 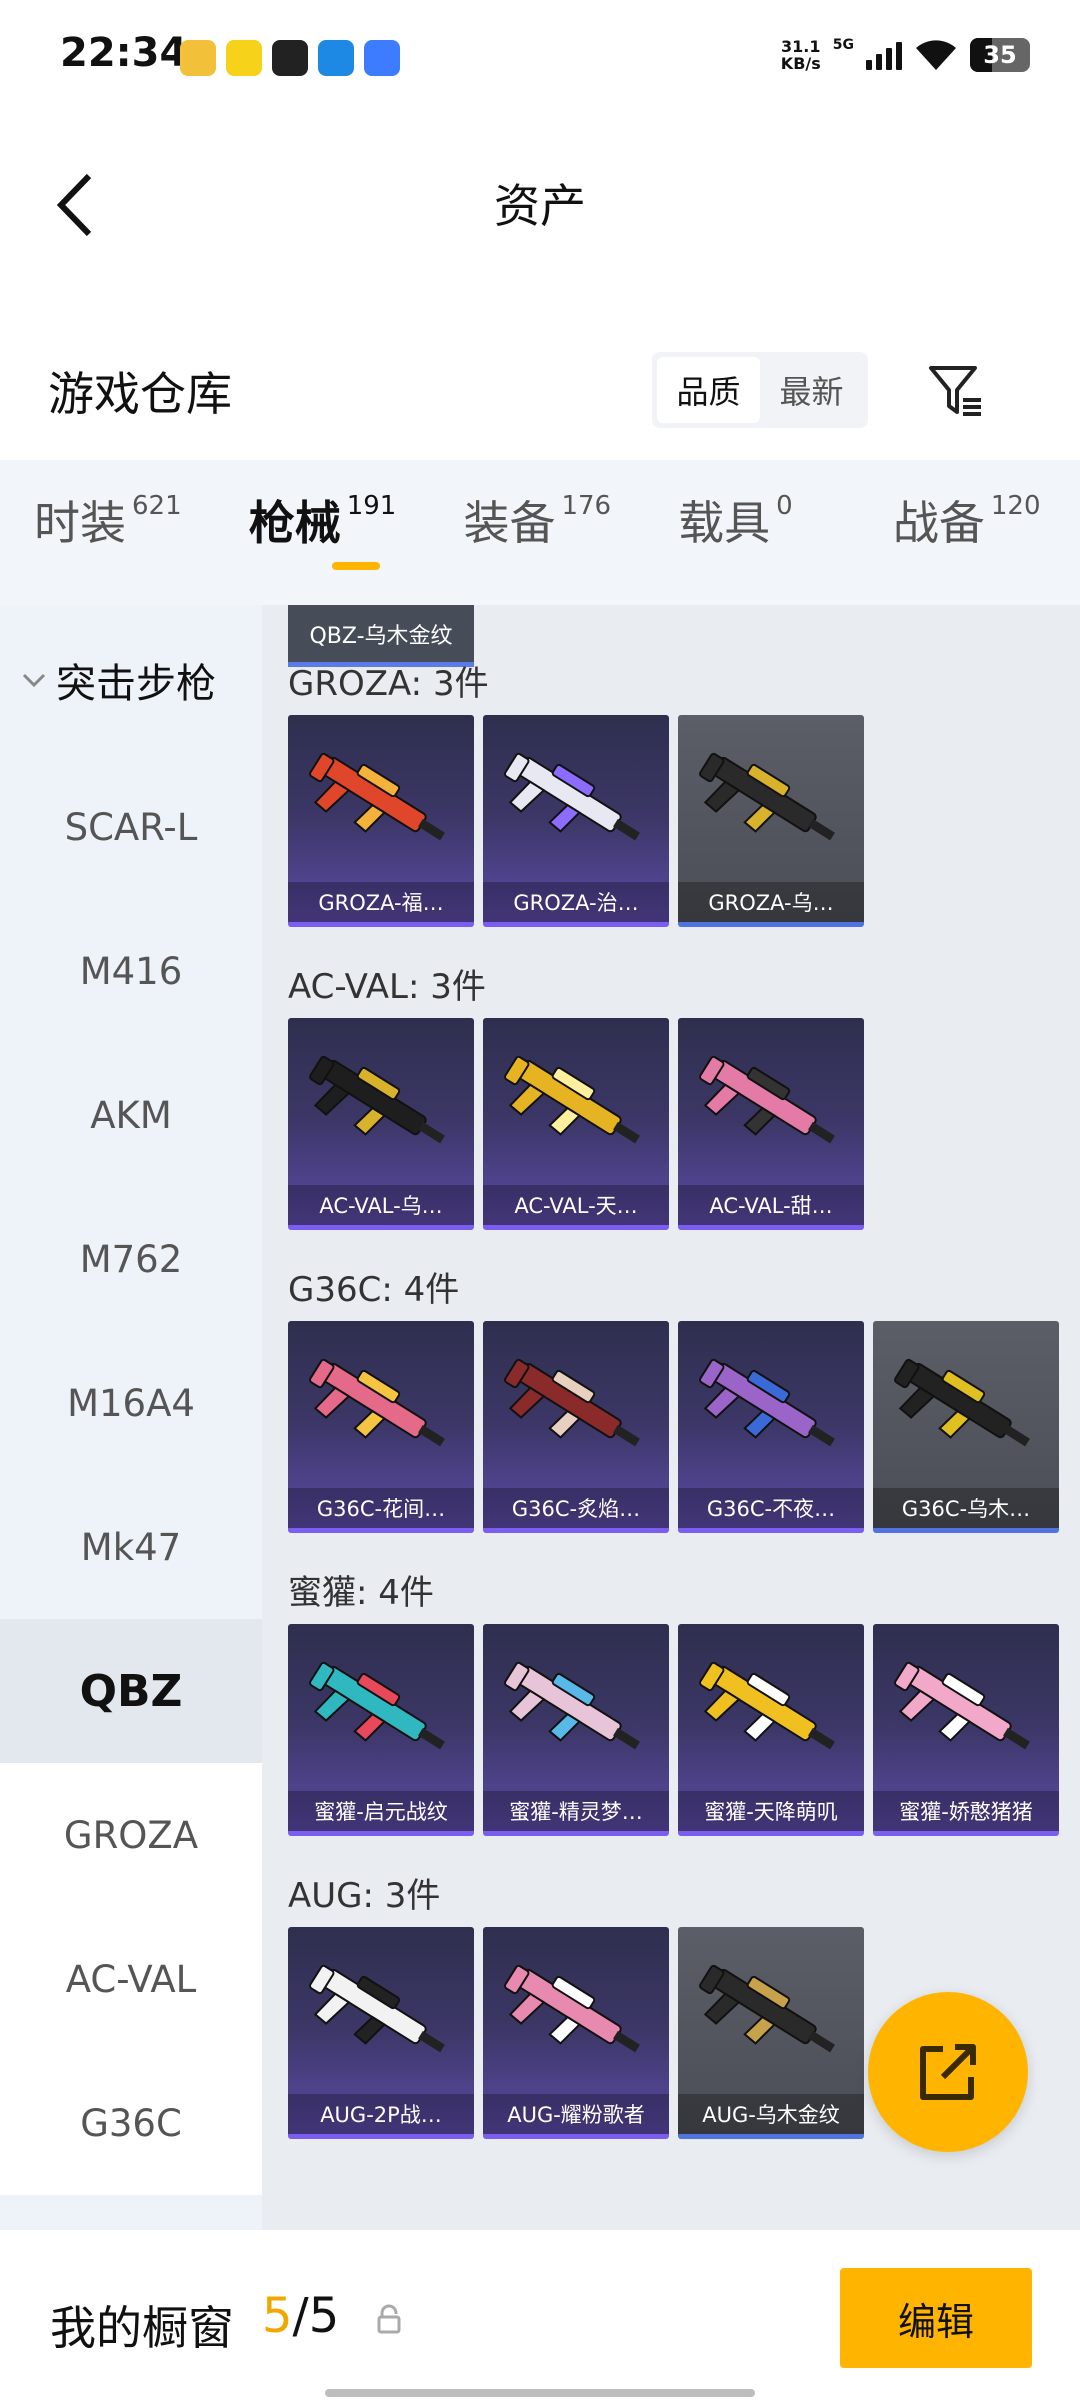 What do you see at coordinates (811, 390) in the screenshot?
I see `sort-option-newest: 最新` at bounding box center [811, 390].